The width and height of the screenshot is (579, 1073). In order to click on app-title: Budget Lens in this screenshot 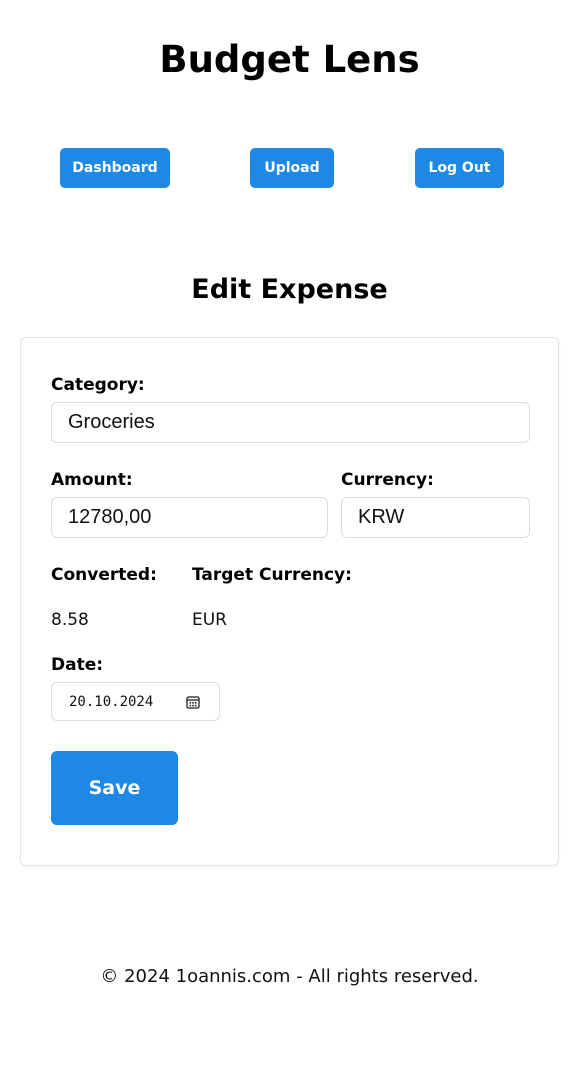, I will do `click(289, 59)`.